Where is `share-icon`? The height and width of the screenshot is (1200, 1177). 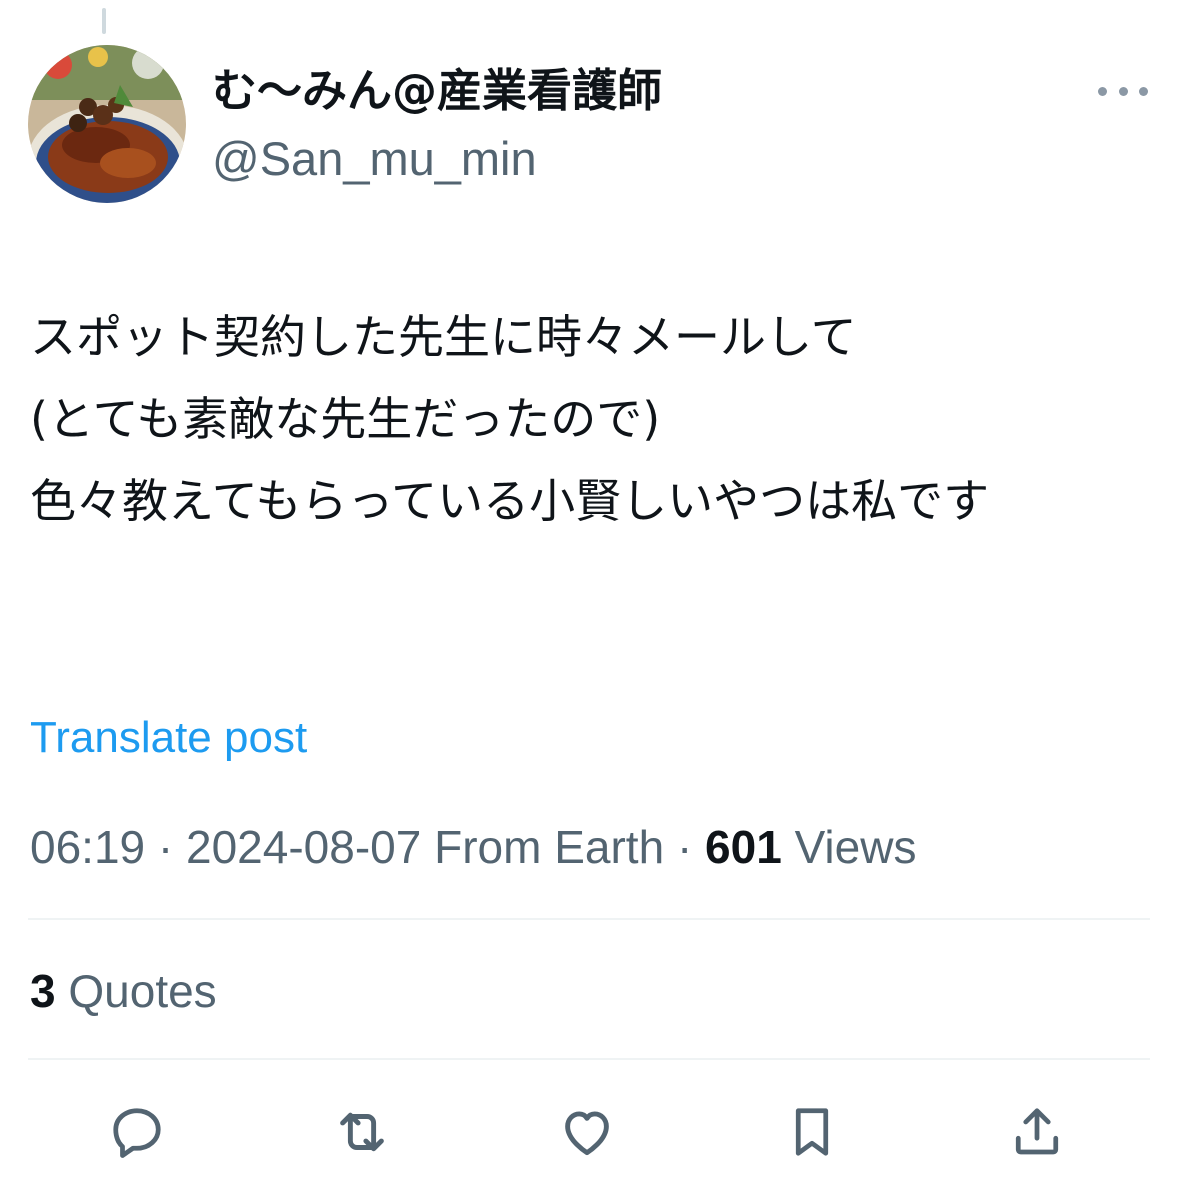 share-icon is located at coordinates (1037, 1131).